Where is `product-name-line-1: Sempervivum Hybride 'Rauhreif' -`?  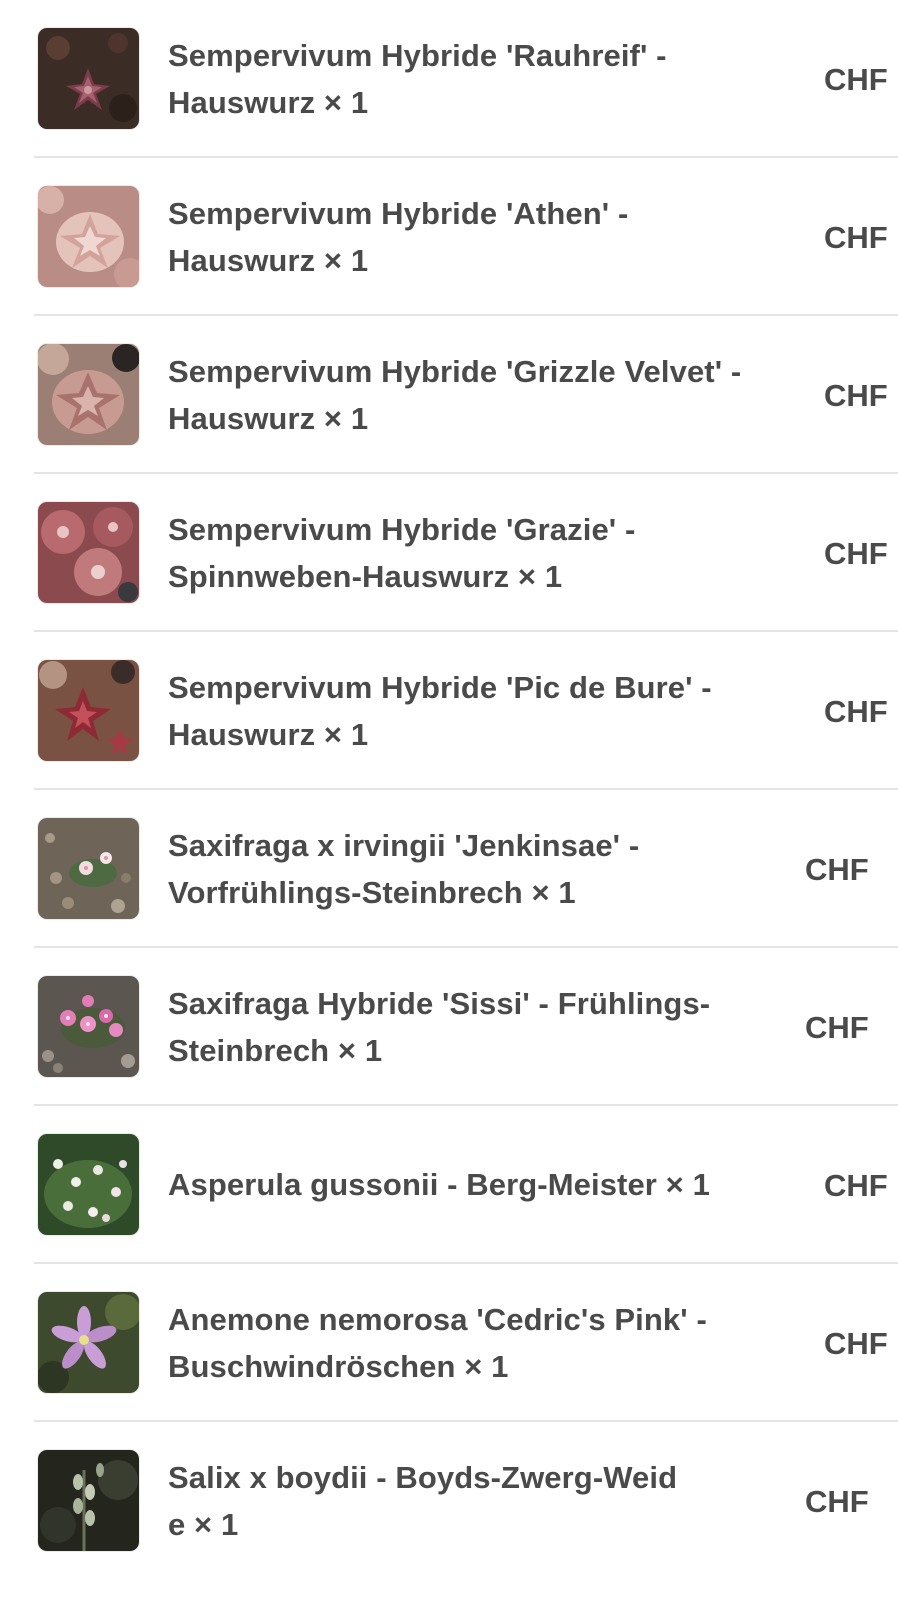 product-name-line-1: Sempervivum Hybride 'Rauhreif' - is located at coordinates (417, 55).